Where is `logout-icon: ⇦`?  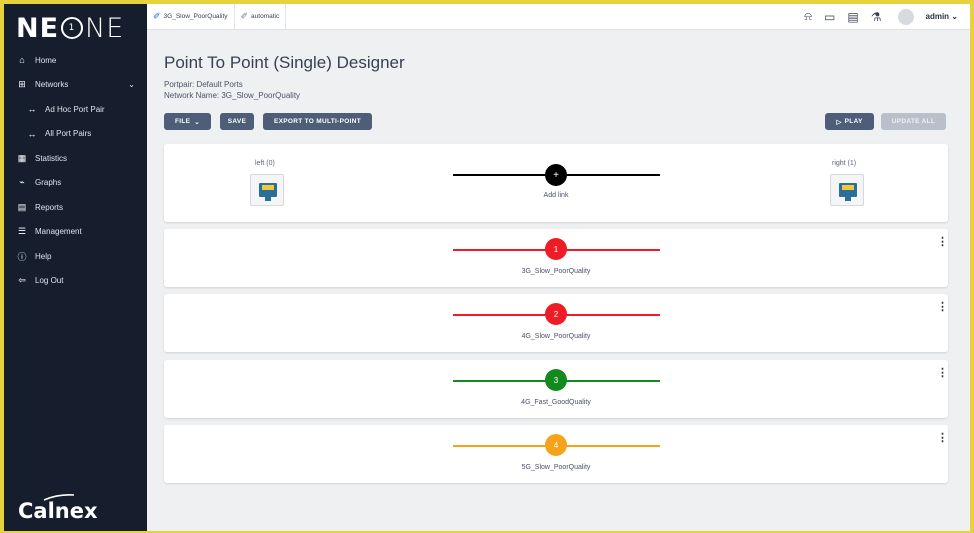
logout-icon: ⇦ is located at coordinates (22, 280).